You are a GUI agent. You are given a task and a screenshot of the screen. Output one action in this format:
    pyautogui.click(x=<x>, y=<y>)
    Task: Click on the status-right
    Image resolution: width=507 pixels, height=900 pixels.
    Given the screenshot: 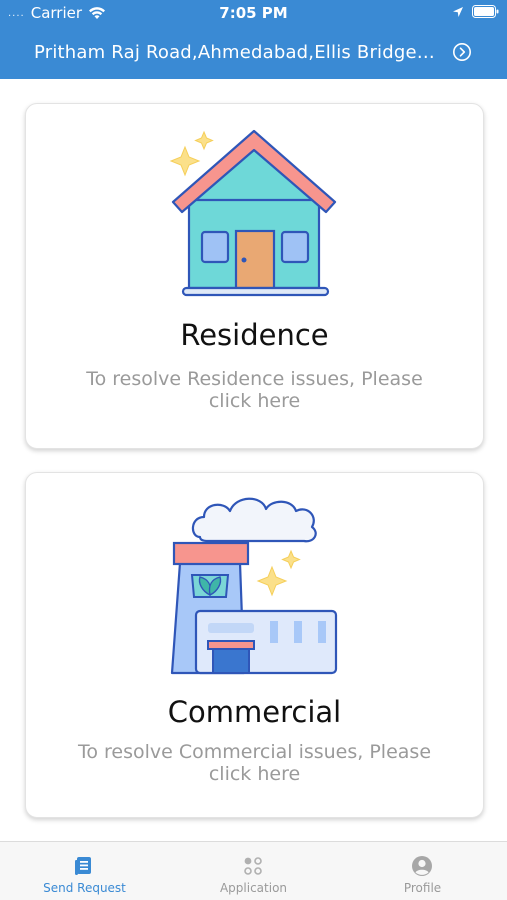 What is the action you would take?
    pyautogui.click(x=475, y=11)
    